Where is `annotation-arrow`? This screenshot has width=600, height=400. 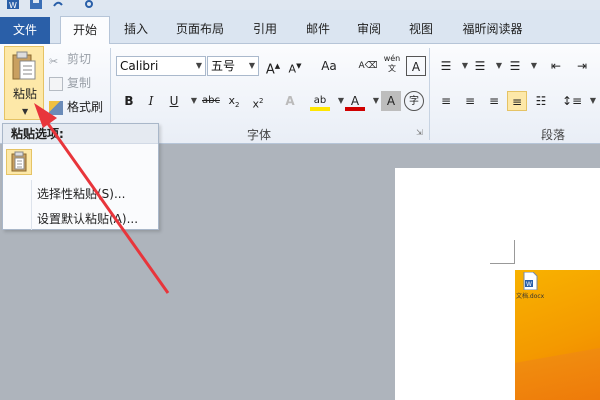 annotation-arrow is located at coordinates (102, 198).